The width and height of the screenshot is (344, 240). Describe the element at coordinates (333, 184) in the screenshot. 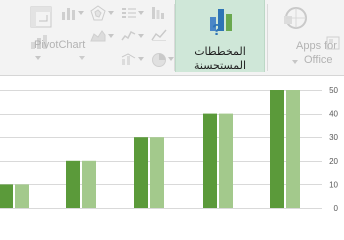

I see `y-tick-label: 10` at that location.